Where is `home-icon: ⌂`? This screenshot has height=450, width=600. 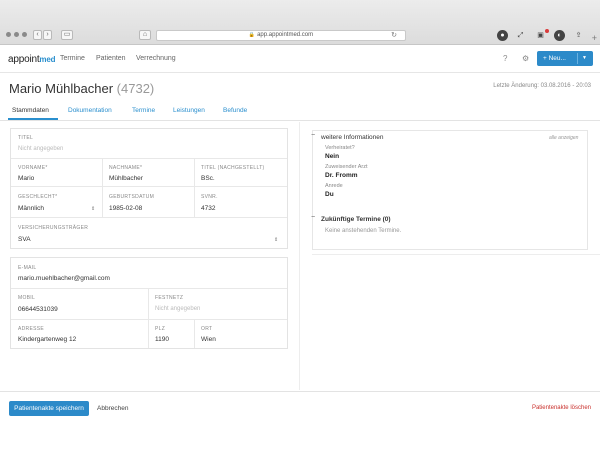
home-icon: ⌂ is located at coordinates (145, 35).